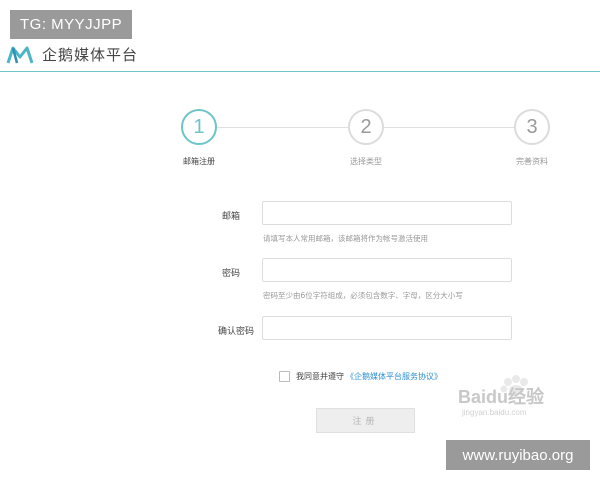 This screenshot has height=480, width=600. What do you see at coordinates (199, 161) in the screenshot?
I see `step-1-label: 邮箱注册` at bounding box center [199, 161].